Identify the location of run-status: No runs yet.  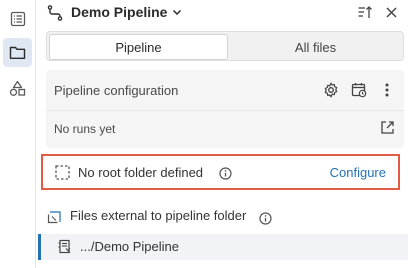
(85, 129).